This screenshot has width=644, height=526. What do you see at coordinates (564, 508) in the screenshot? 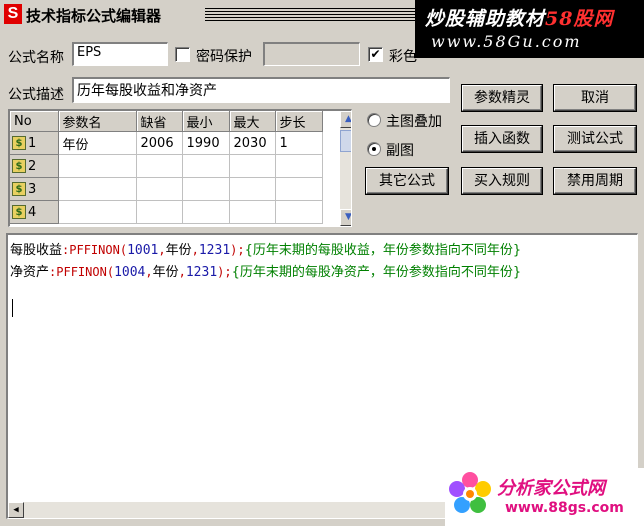
I see `watermark-bottom-line2: www.88gs.com` at bounding box center [564, 508].